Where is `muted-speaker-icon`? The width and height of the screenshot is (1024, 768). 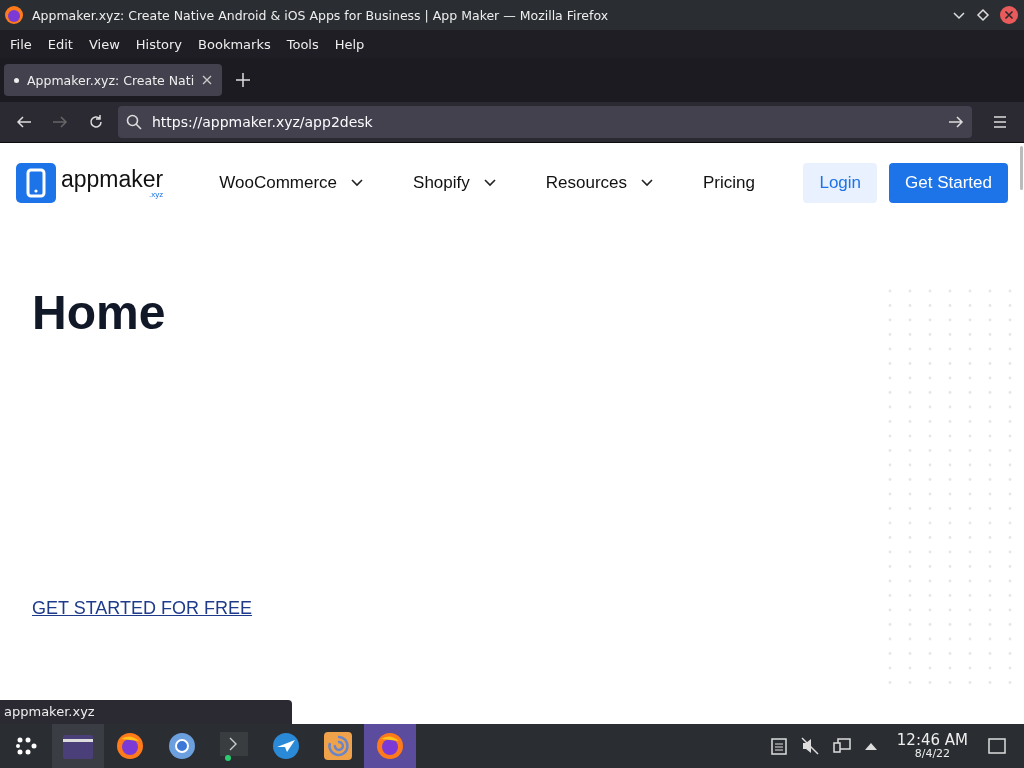
muted-speaker-icon is located at coordinates (809, 746).